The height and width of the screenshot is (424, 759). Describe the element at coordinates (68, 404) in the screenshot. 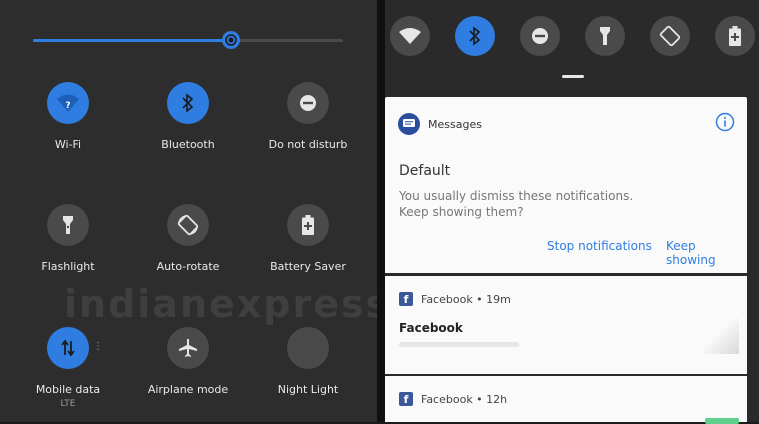

I see `tile-sublabel: LTE` at that location.